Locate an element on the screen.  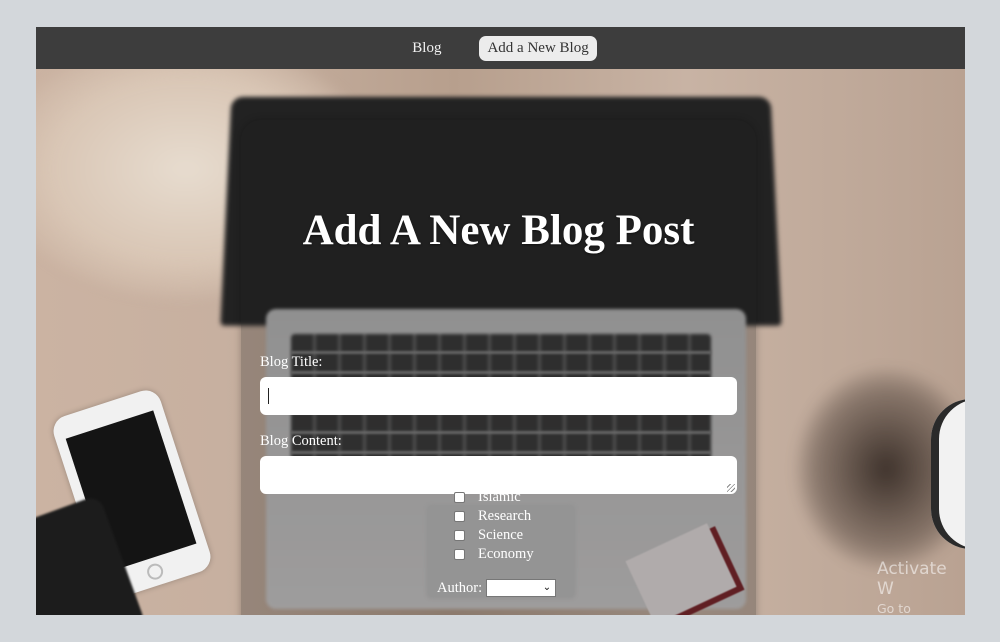
author-row: Author: ⌄ is located at coordinates (497, 588).